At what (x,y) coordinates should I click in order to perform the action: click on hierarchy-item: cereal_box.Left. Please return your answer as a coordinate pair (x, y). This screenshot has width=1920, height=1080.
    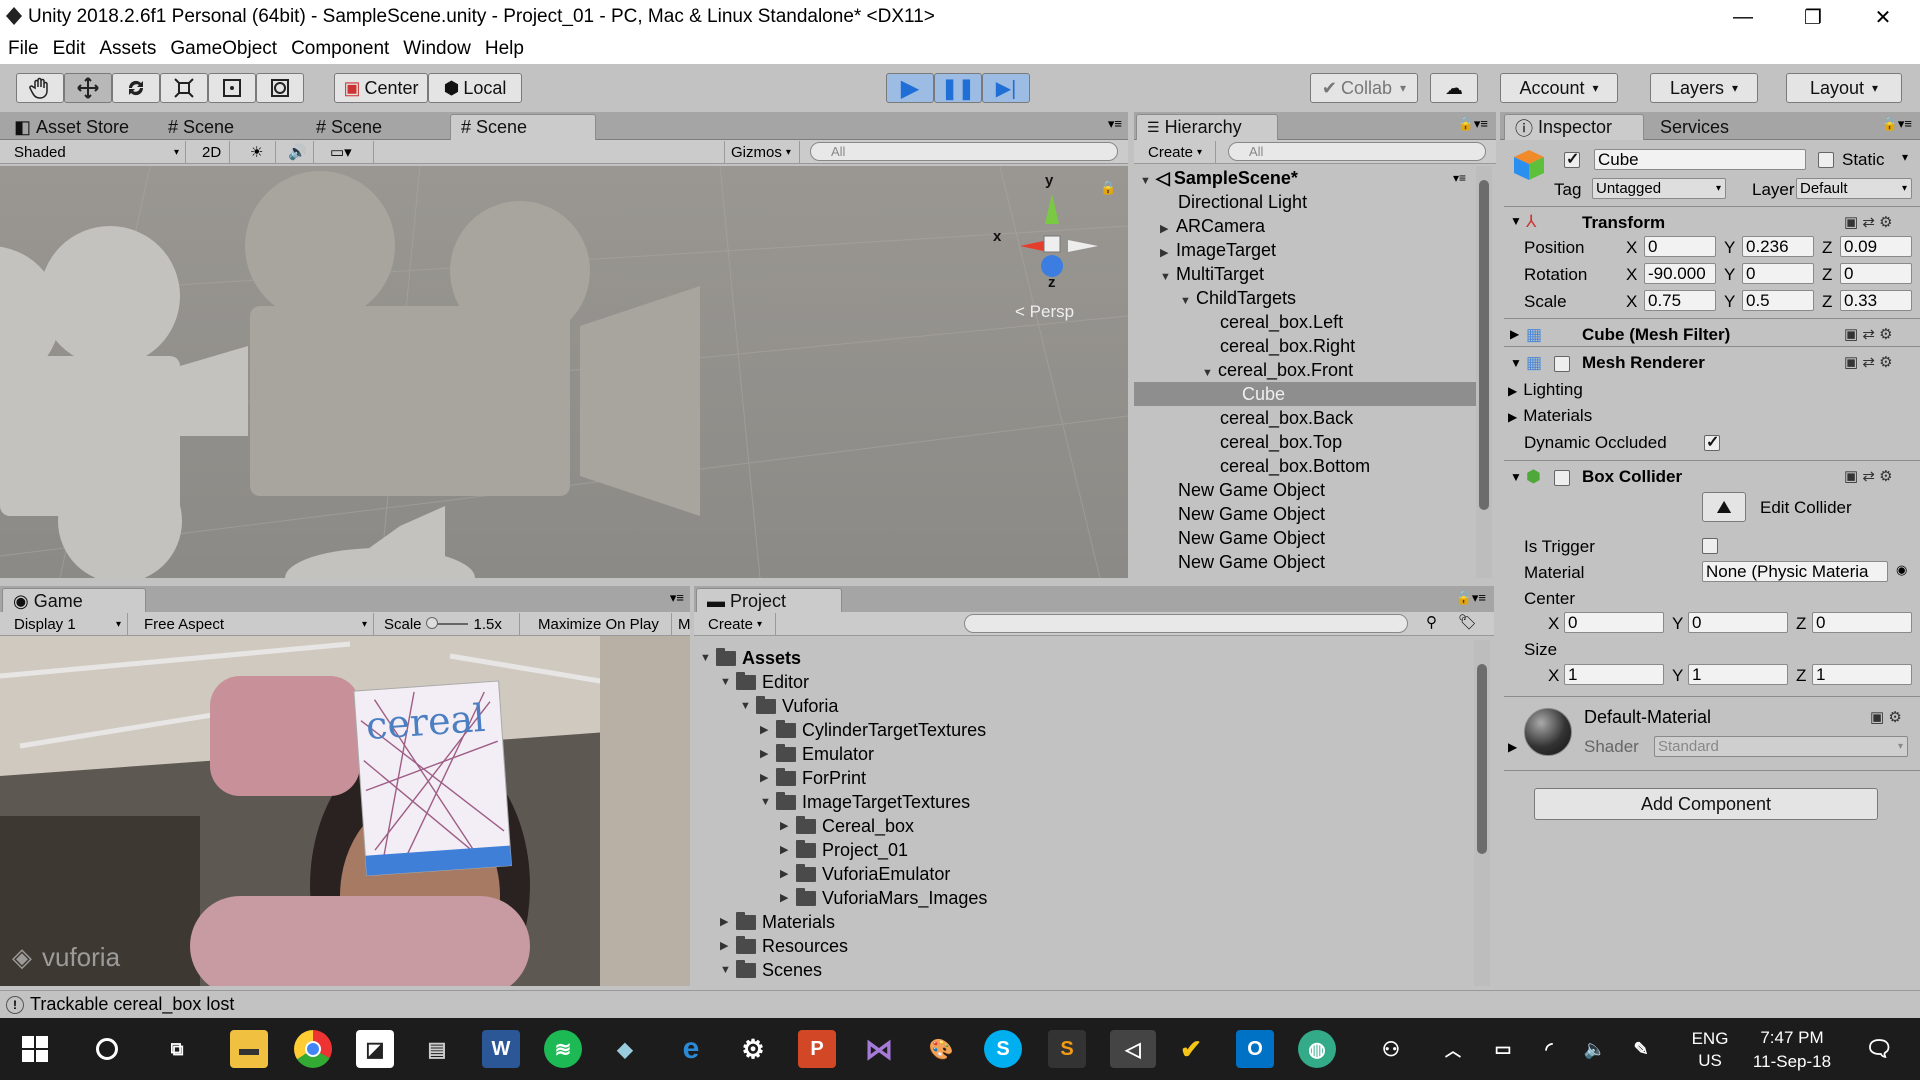
    Looking at the image, I should click on (1305, 322).